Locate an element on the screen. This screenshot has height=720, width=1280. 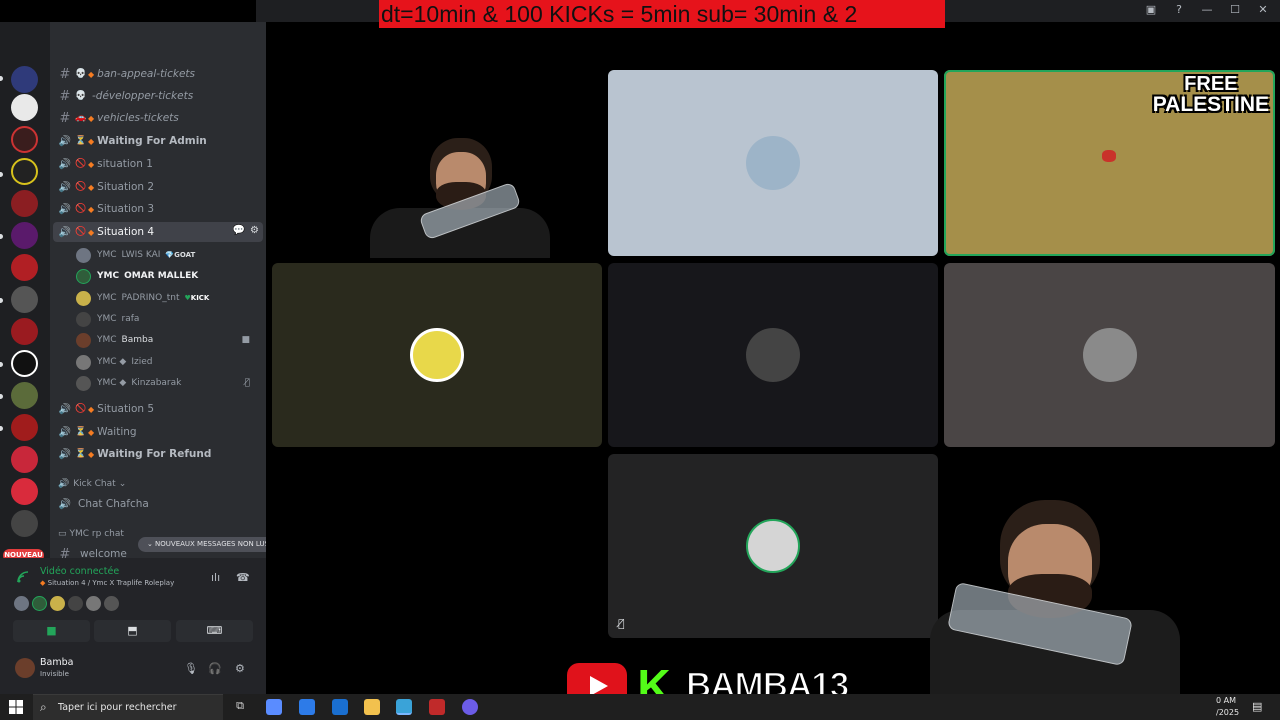
channel-emoji: 💀 is located at coordinates (81, 96).